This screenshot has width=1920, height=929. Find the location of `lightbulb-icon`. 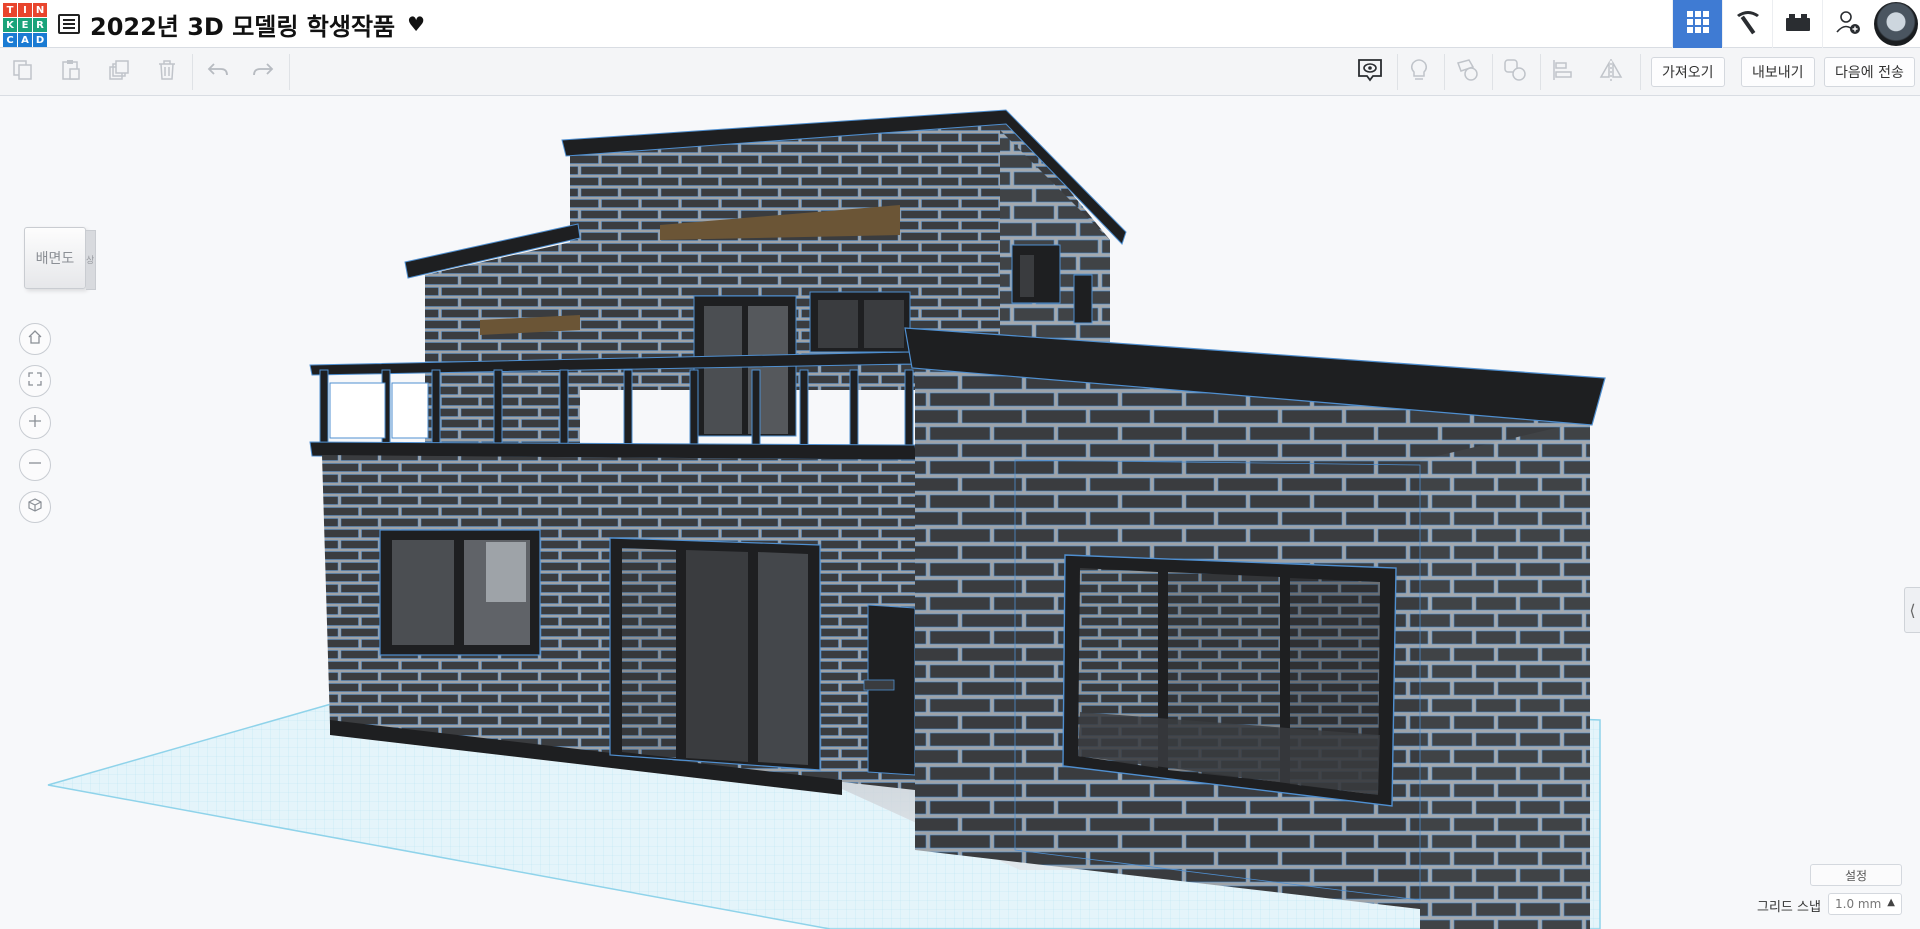

lightbulb-icon is located at coordinates (1419, 72).